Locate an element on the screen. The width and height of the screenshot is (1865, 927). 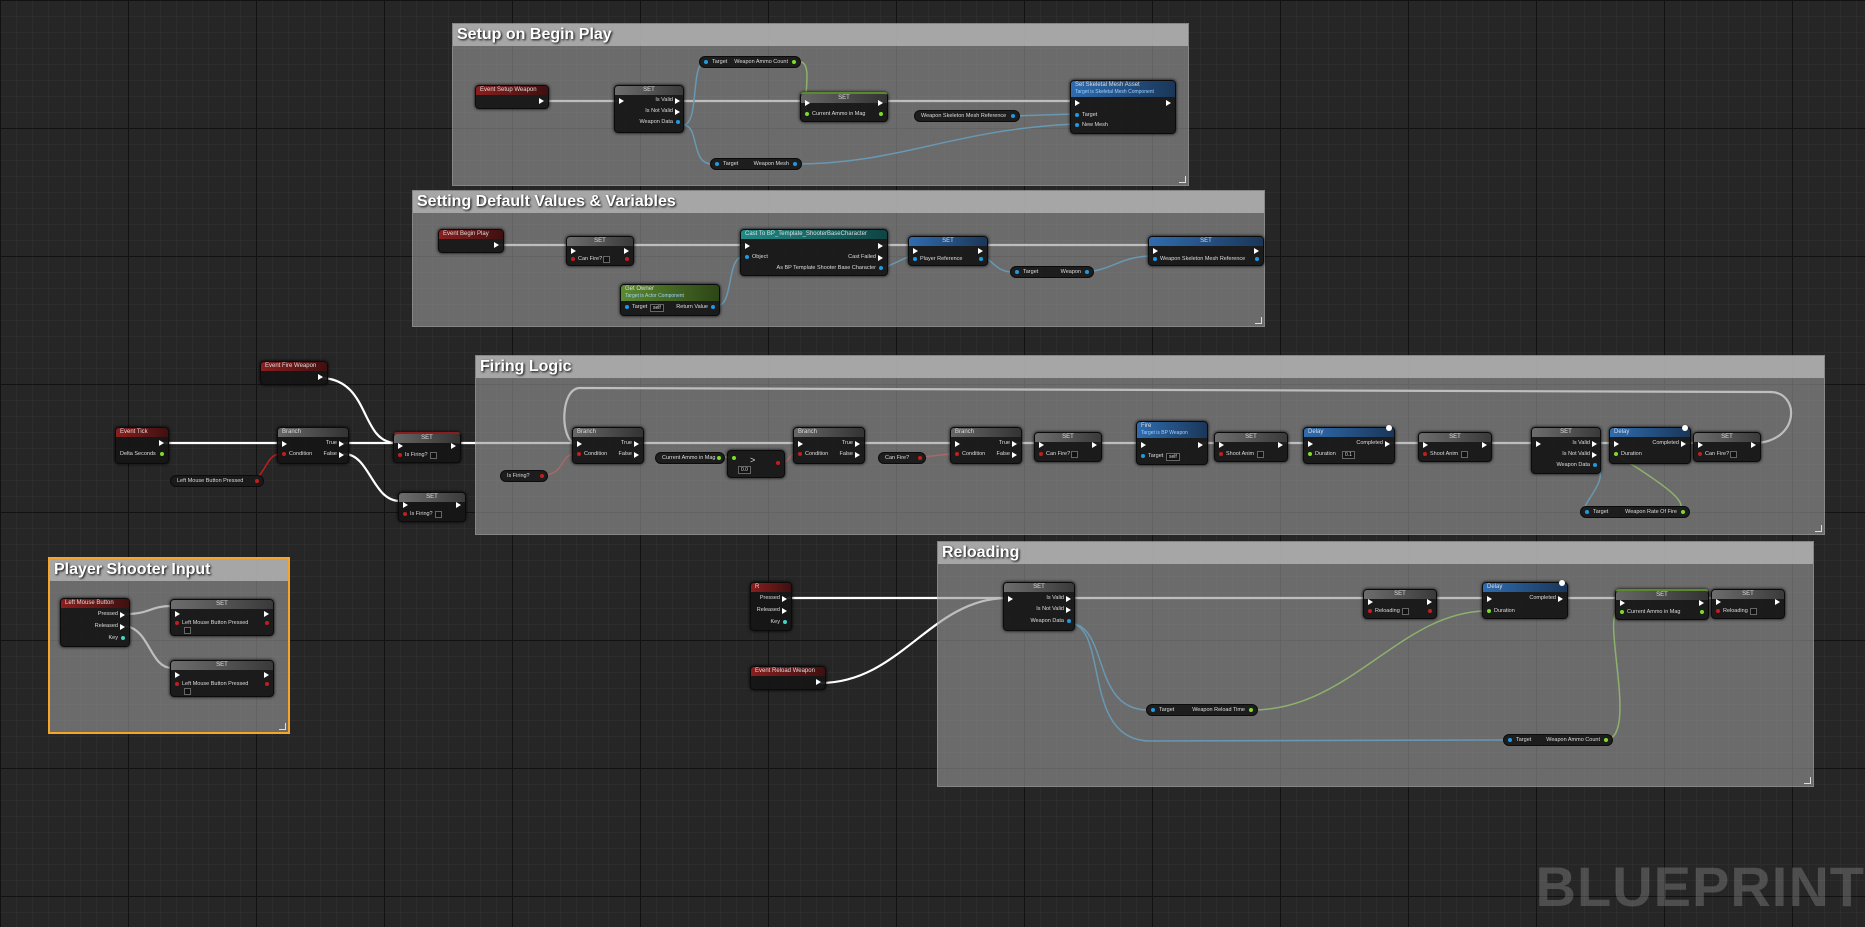
event-reload-weapon-node: Event Reload Weapon is located at coordinates (788, 678).